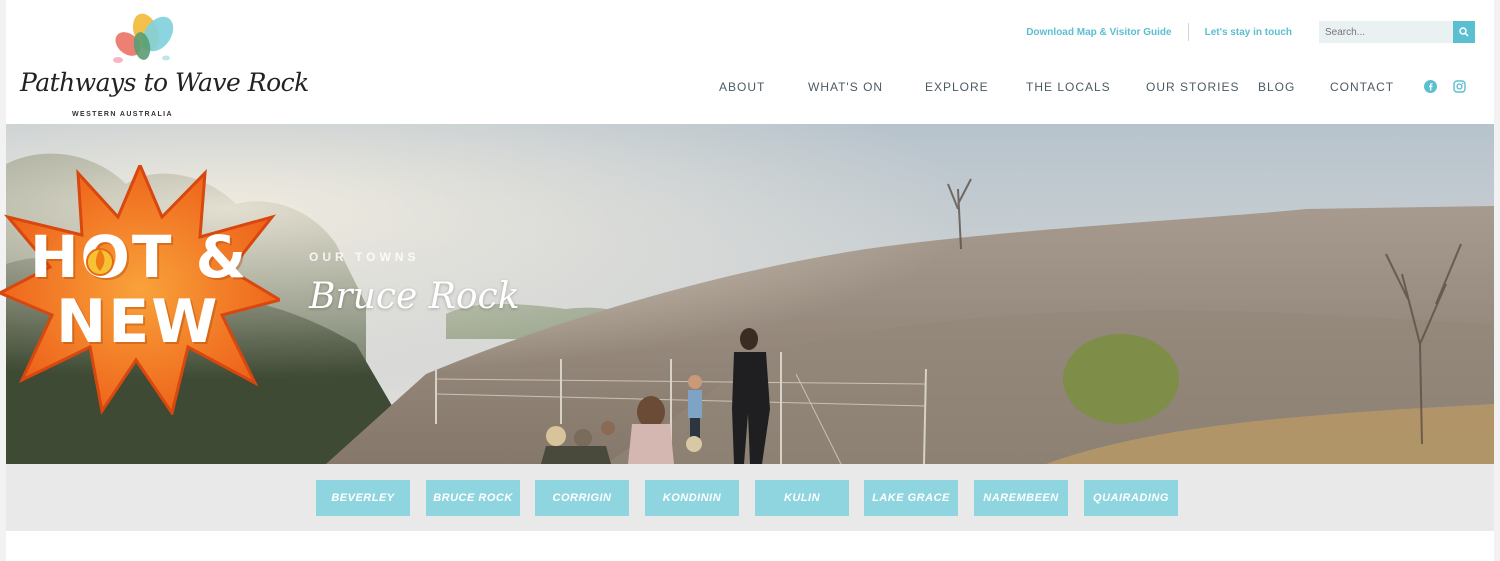 The height and width of the screenshot is (561, 1500). What do you see at coordinates (1386, 32) in the screenshot?
I see `search-input` at bounding box center [1386, 32].